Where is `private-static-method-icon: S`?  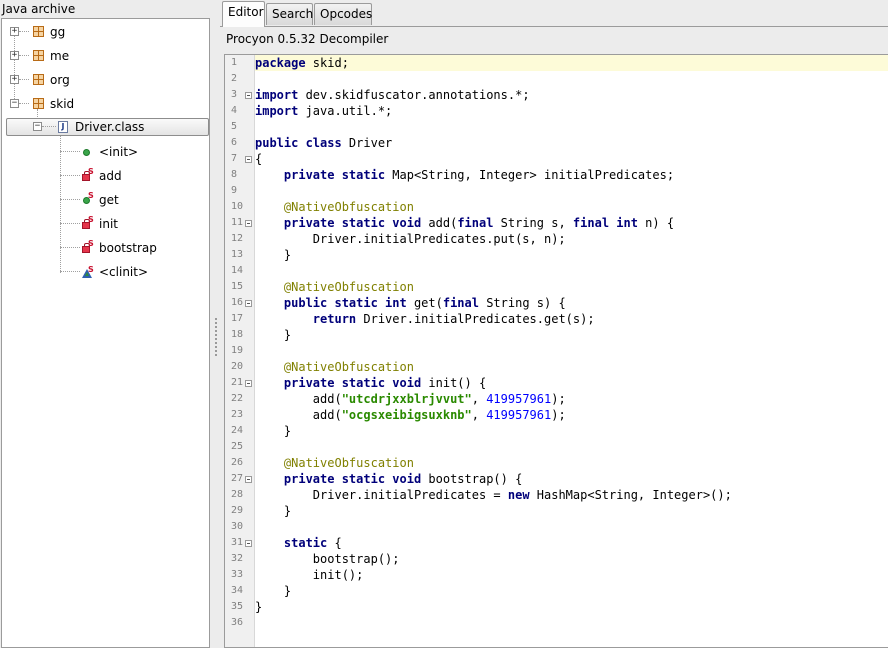
private-static-method-icon: S is located at coordinates (87, 222).